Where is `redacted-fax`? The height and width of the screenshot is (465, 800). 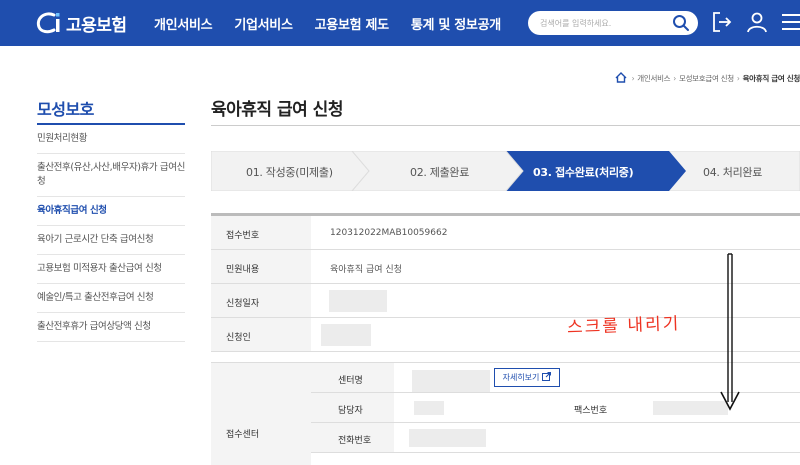
redacted-fax is located at coordinates (690, 408).